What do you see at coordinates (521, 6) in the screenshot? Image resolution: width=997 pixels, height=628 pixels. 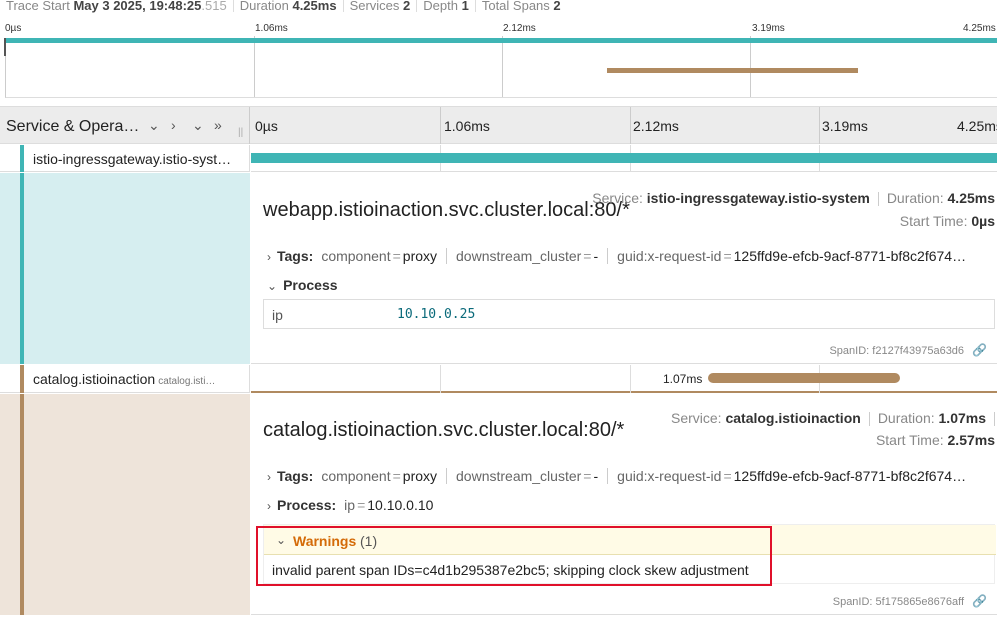 I see `trace-total-spans: Total Spans 2` at bounding box center [521, 6].